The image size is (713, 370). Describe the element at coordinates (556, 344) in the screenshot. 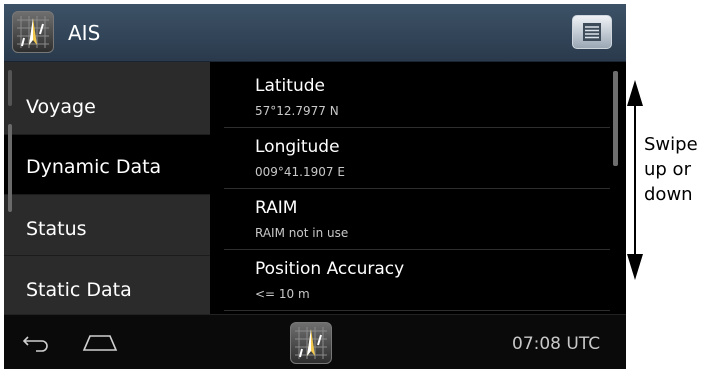

I see `status-clock: 07:08 UTC` at that location.